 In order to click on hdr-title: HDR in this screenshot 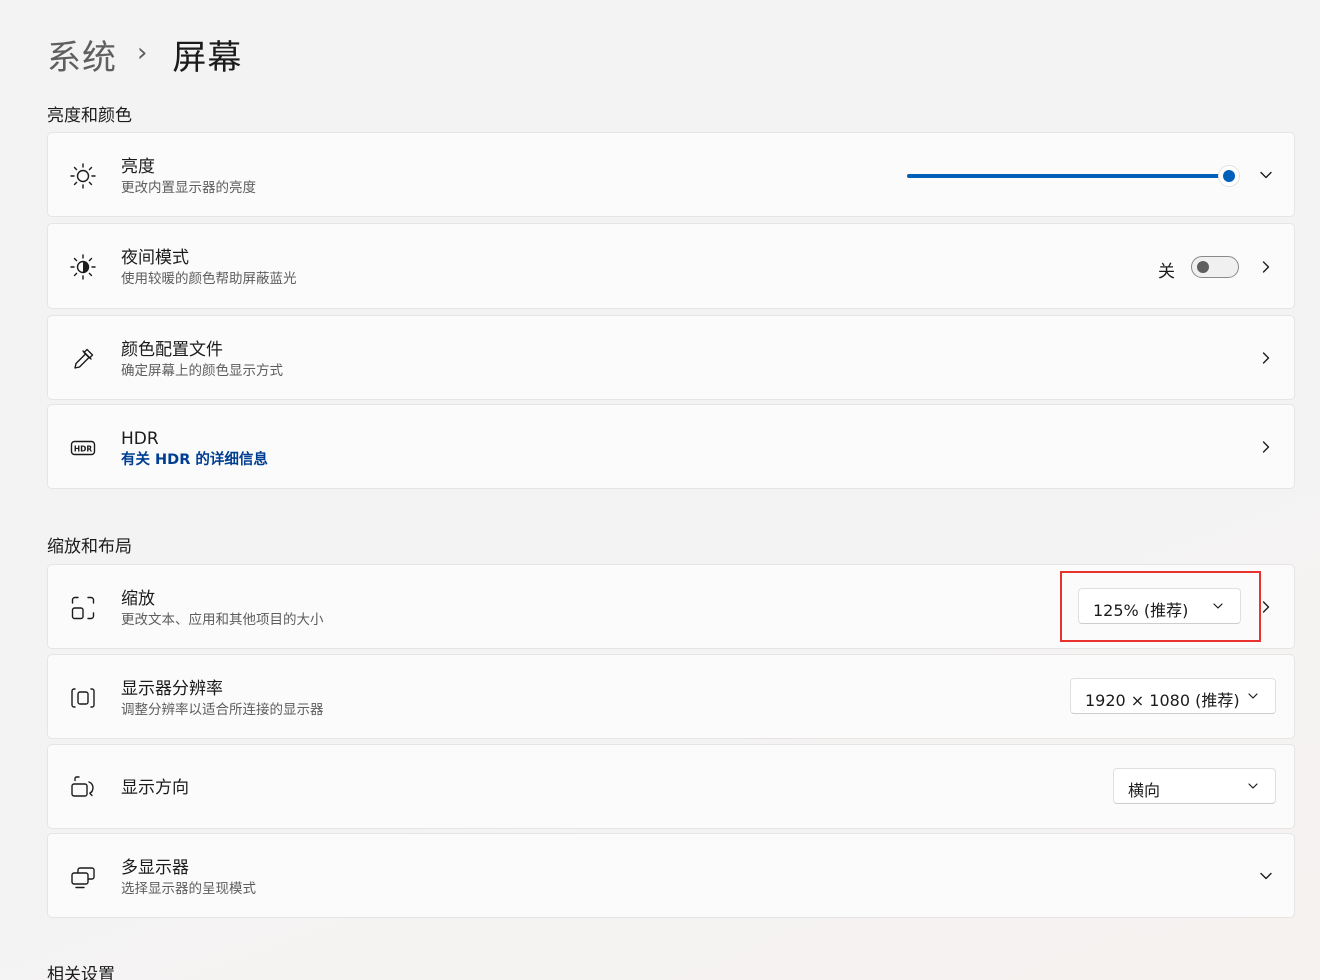, I will do `click(140, 439)`.